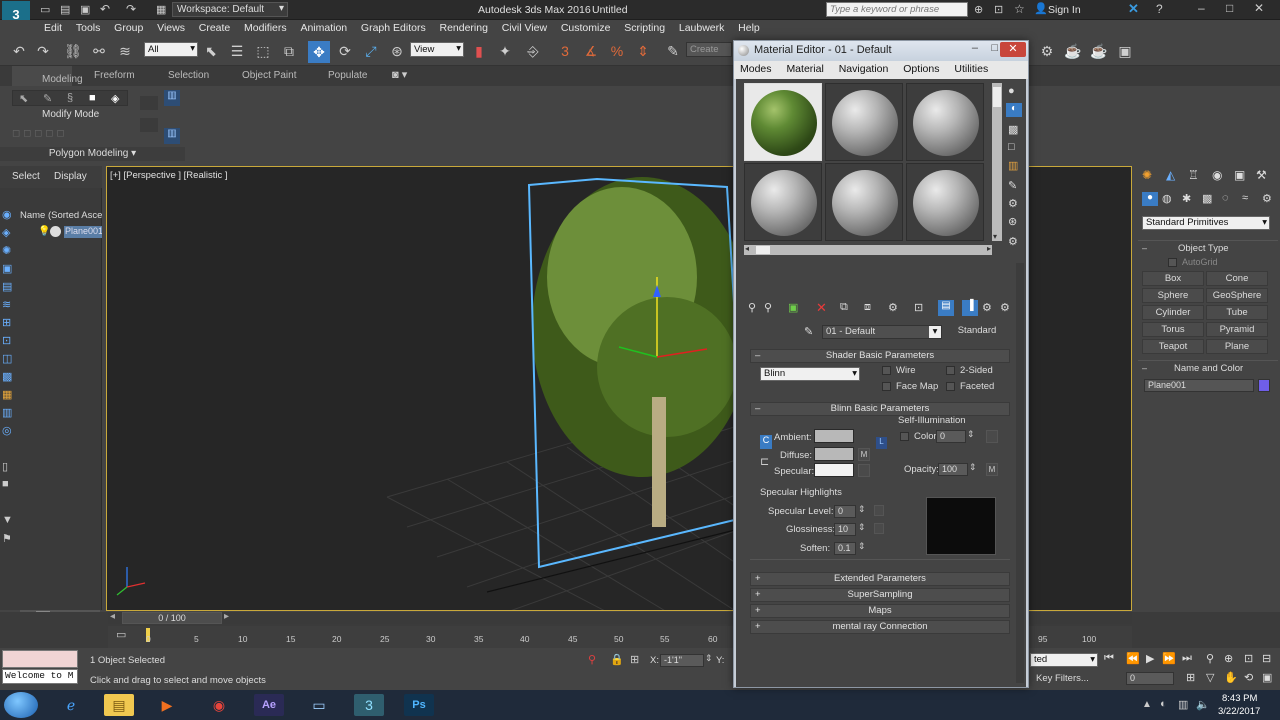 The width and height of the screenshot is (1280, 720). What do you see at coordinates (1193, 175) in the screenshot?
I see `hierarchy-tab-icon: ♖` at bounding box center [1193, 175].